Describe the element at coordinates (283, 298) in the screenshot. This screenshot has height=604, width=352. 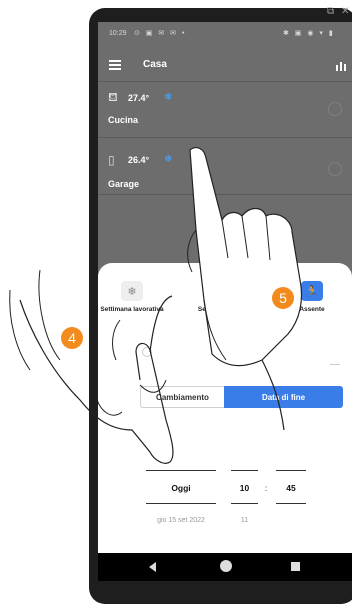
I see `step-badge-5: 5` at that location.